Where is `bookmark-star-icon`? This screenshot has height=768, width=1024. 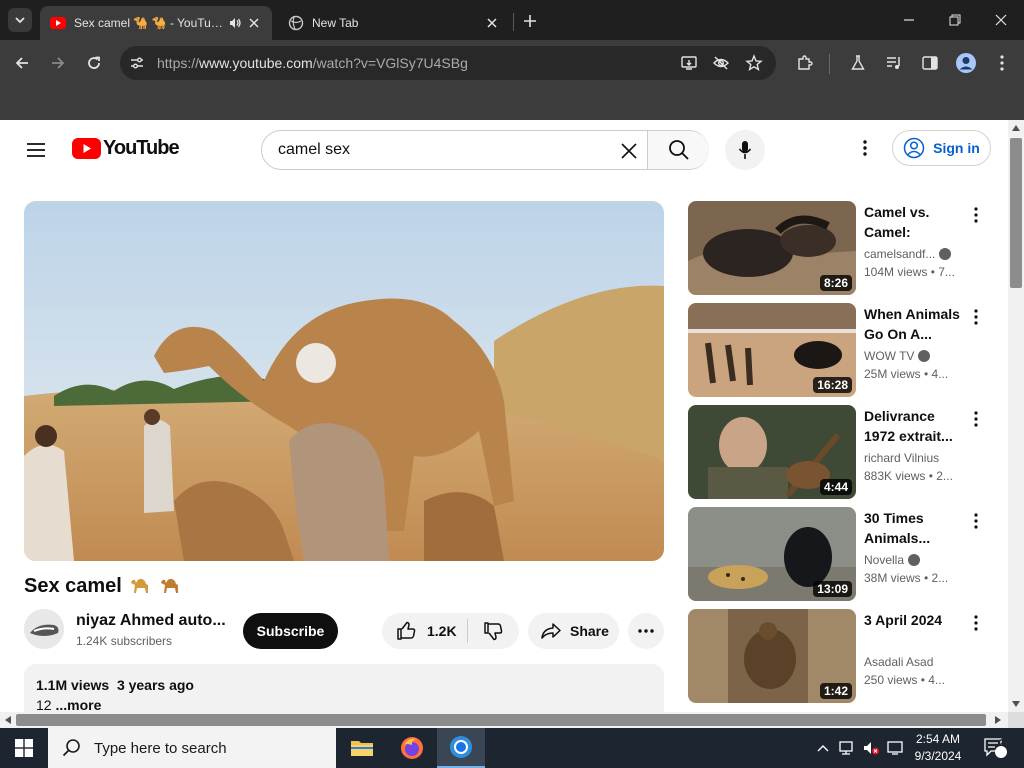 bookmark-star-icon is located at coordinates (754, 63).